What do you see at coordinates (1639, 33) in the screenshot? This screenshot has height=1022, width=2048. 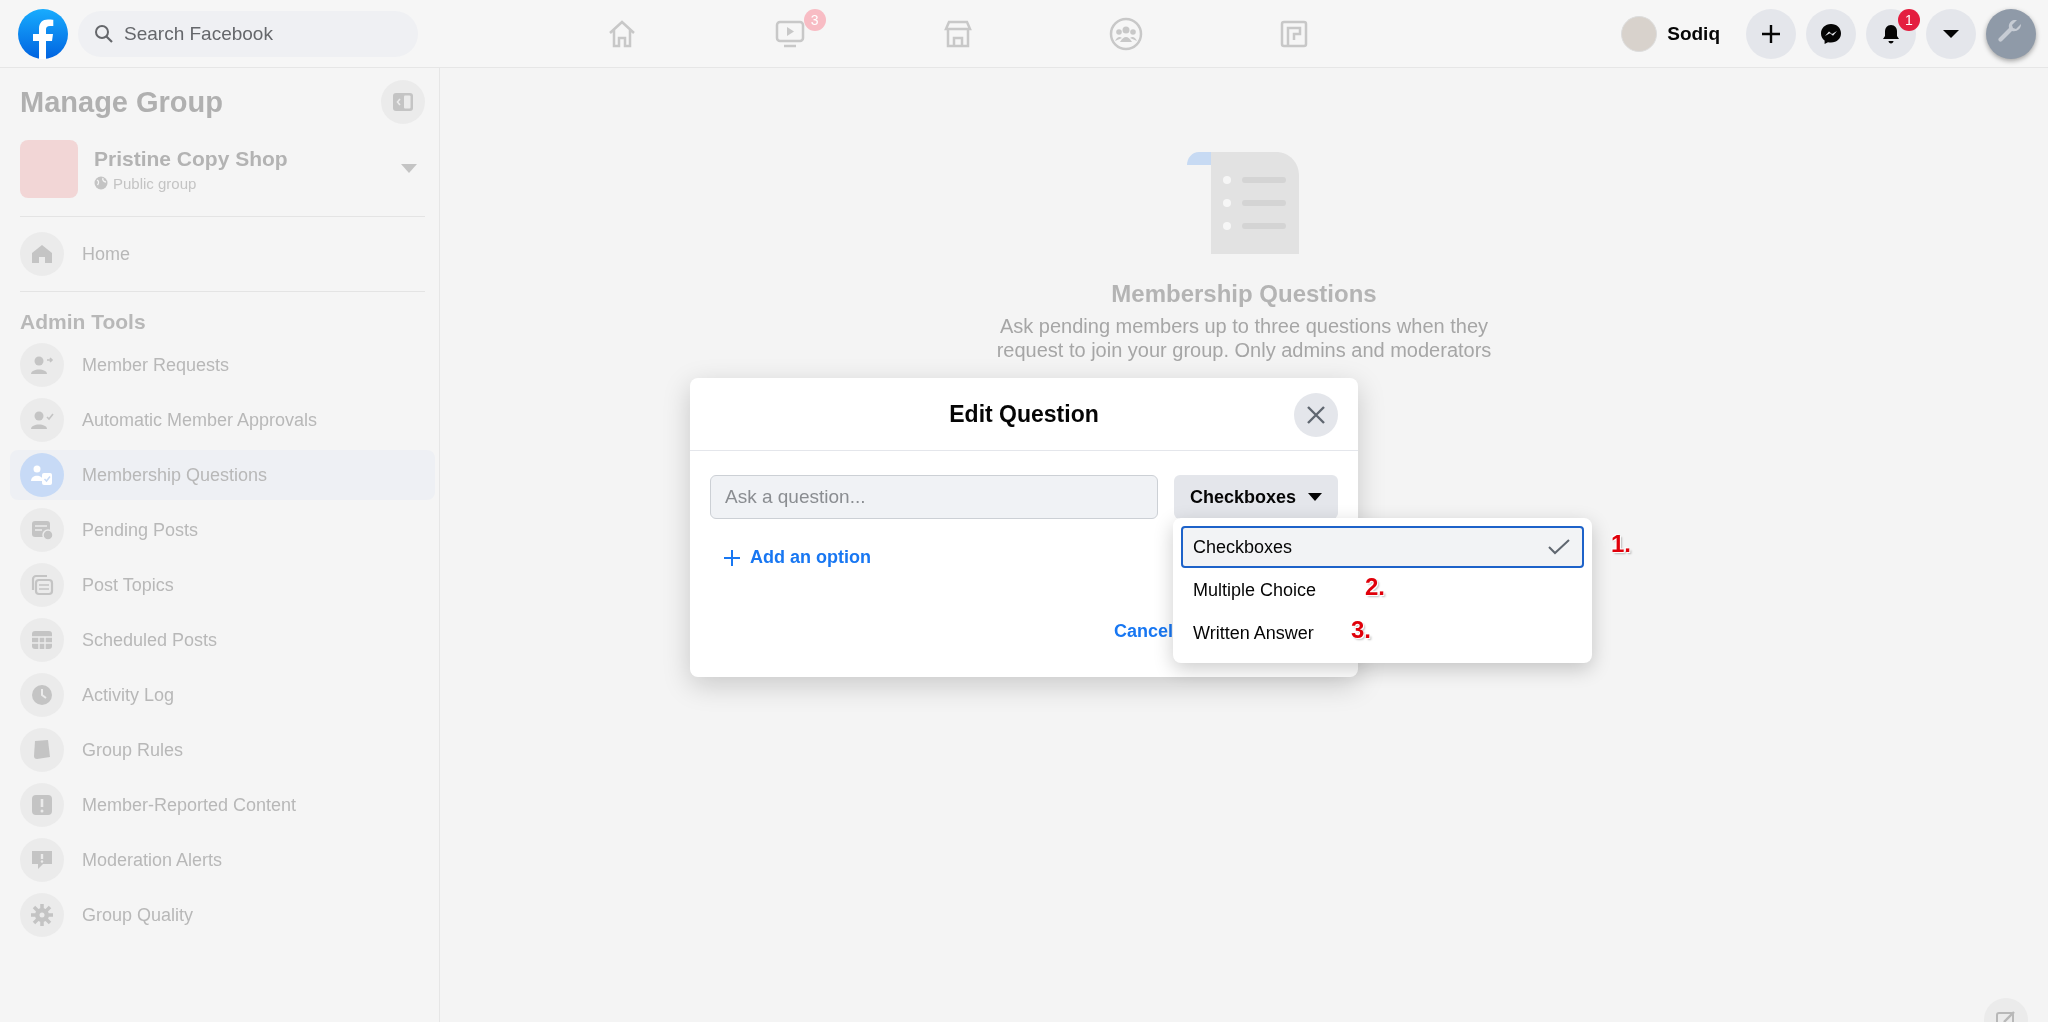 I see `avatar-placeholder` at bounding box center [1639, 33].